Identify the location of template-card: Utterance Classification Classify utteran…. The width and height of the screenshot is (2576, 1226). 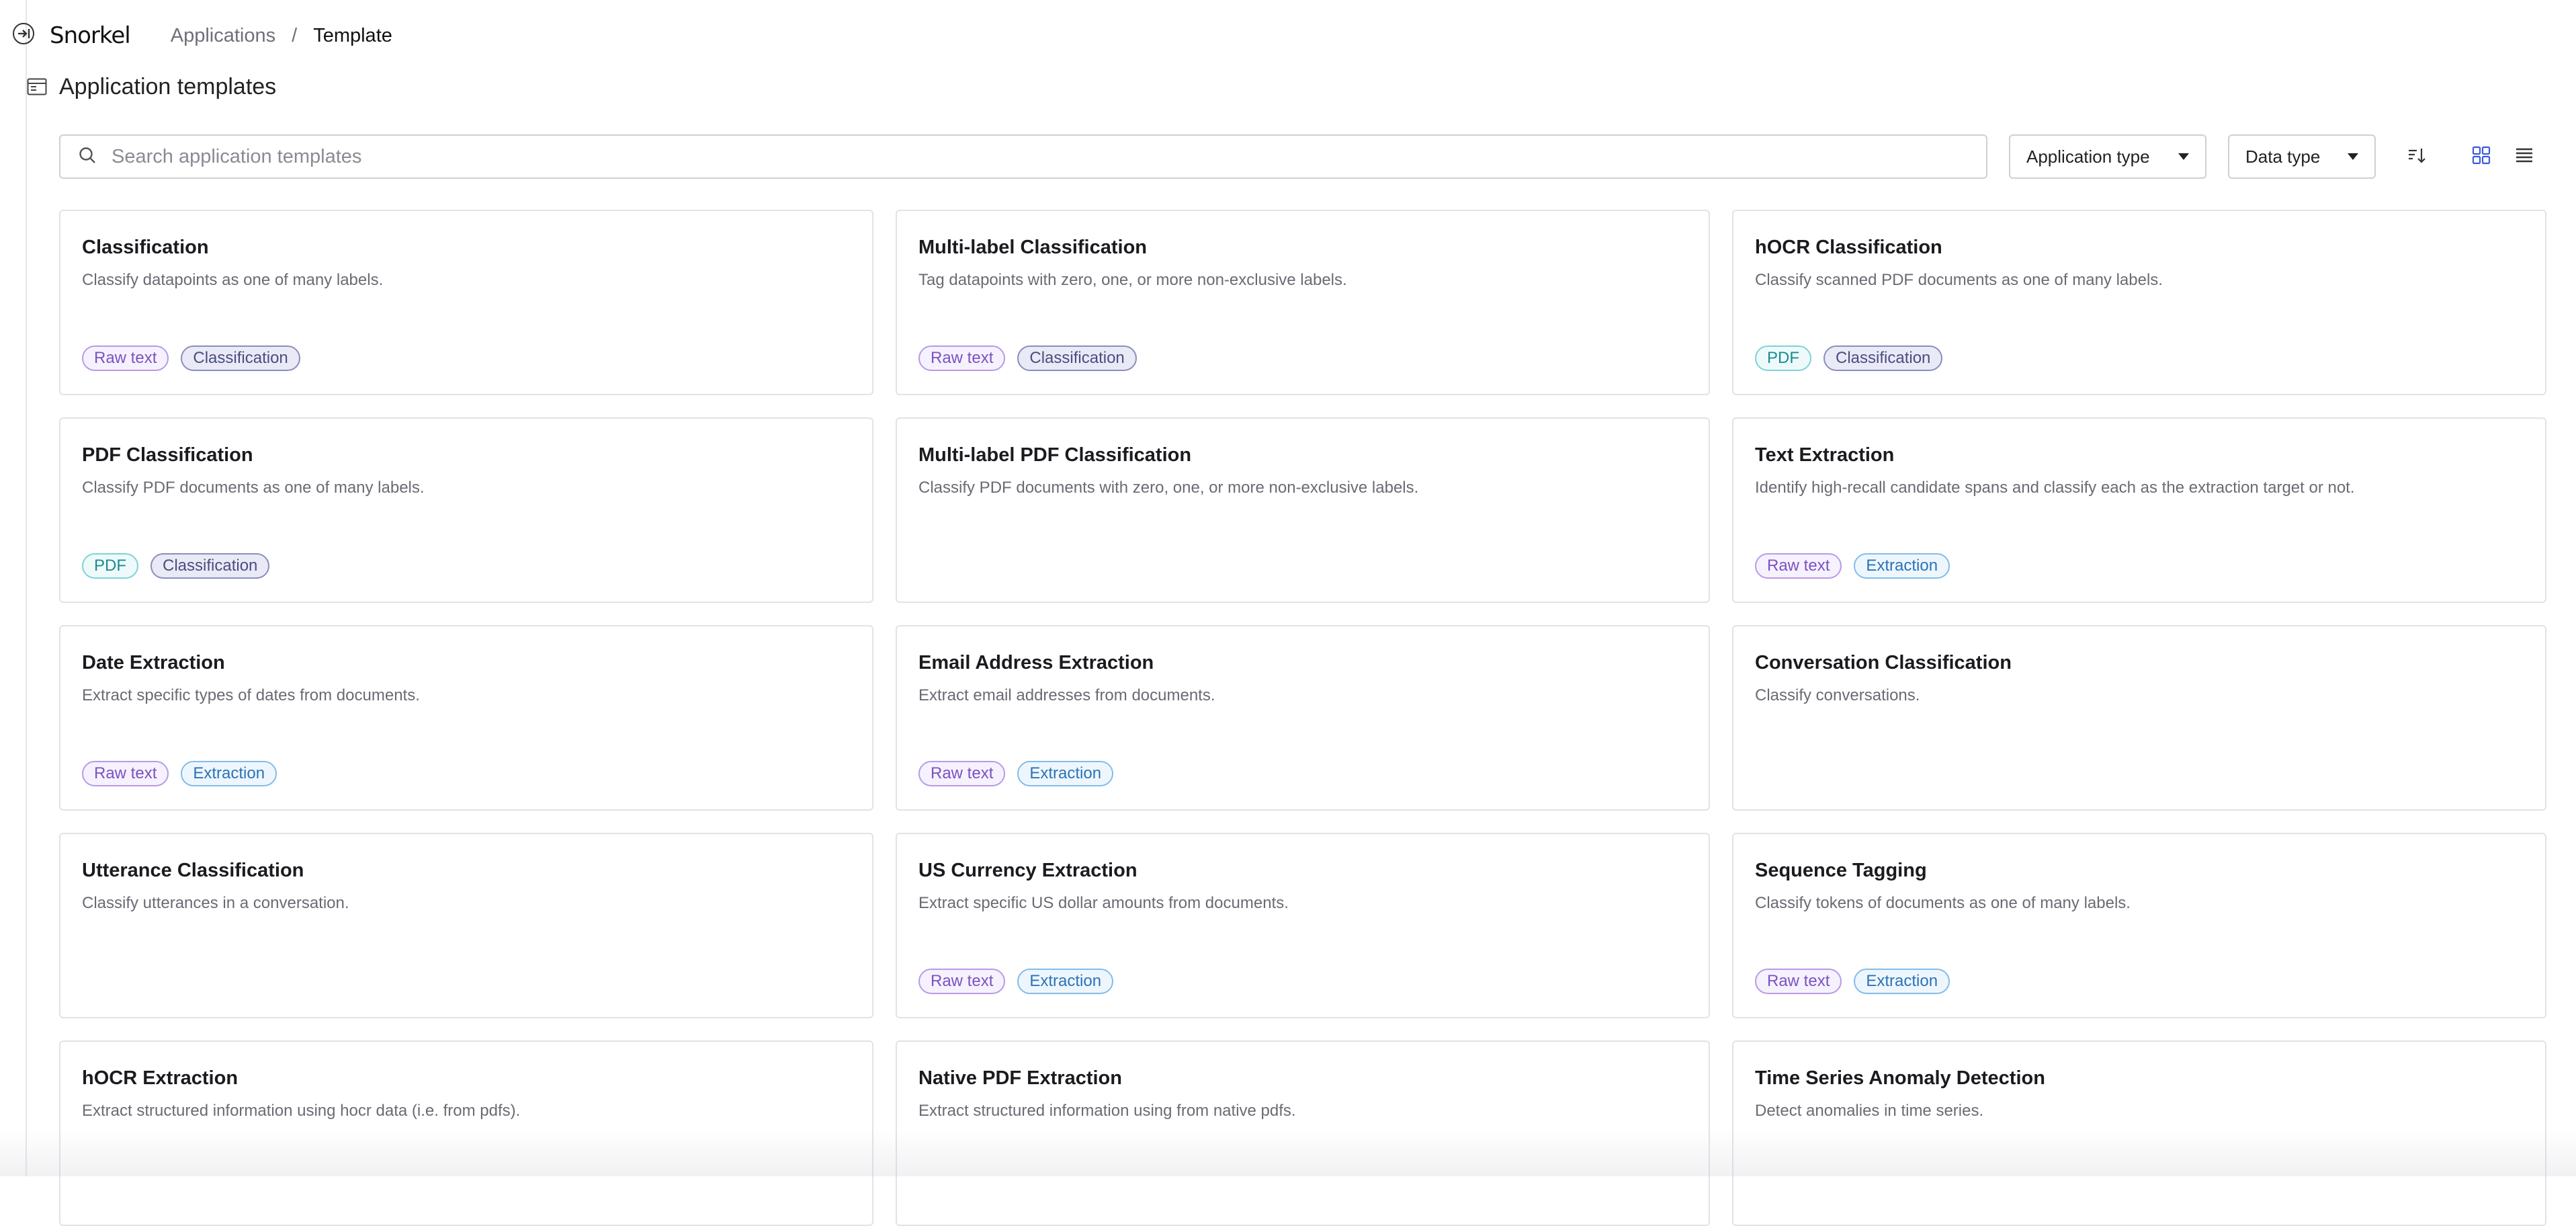
(466, 925).